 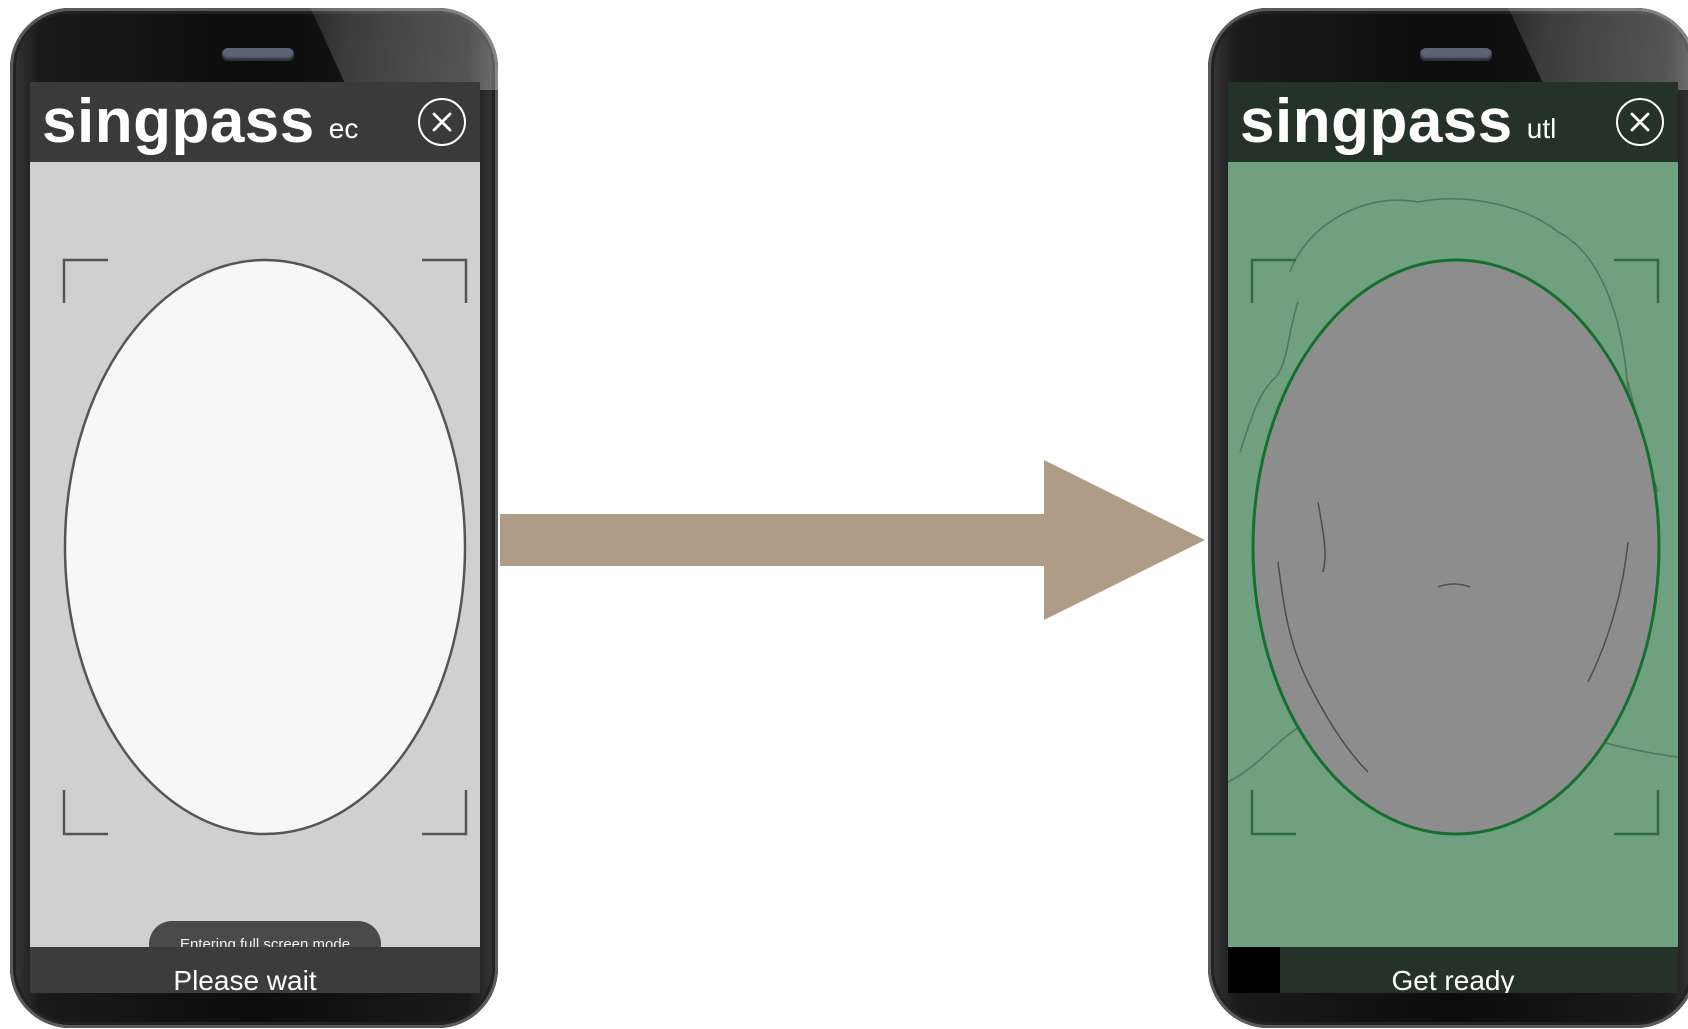 I want to click on status-bar: Get ready, so click(x=1453, y=970).